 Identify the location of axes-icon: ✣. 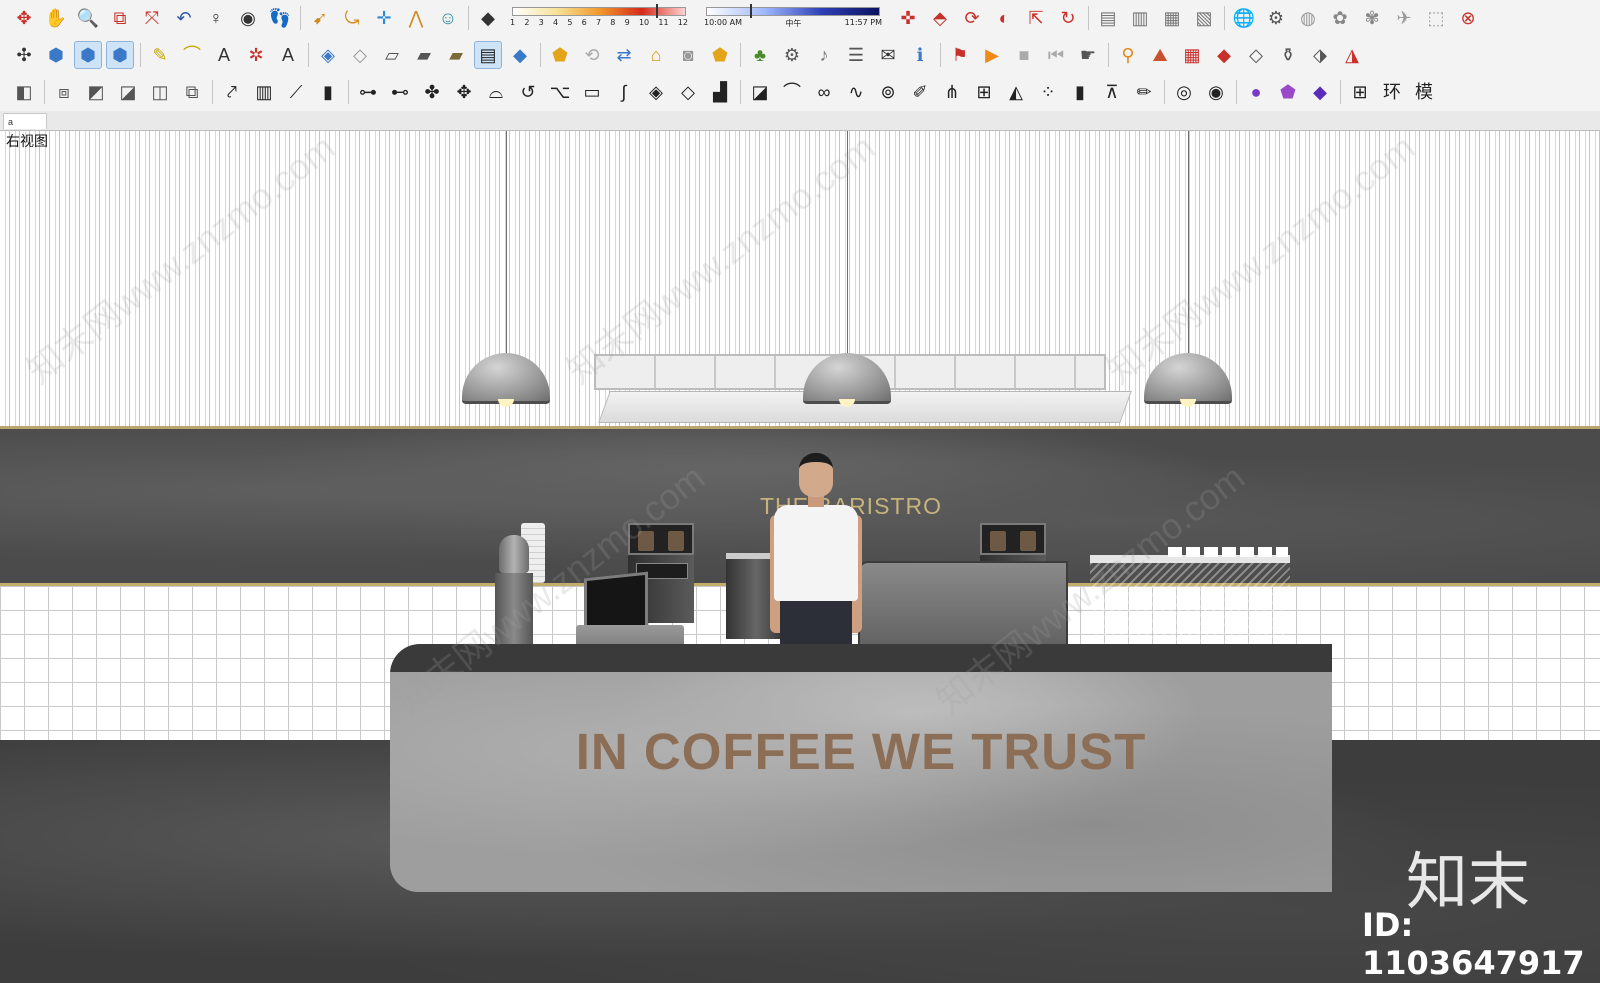
(24, 55).